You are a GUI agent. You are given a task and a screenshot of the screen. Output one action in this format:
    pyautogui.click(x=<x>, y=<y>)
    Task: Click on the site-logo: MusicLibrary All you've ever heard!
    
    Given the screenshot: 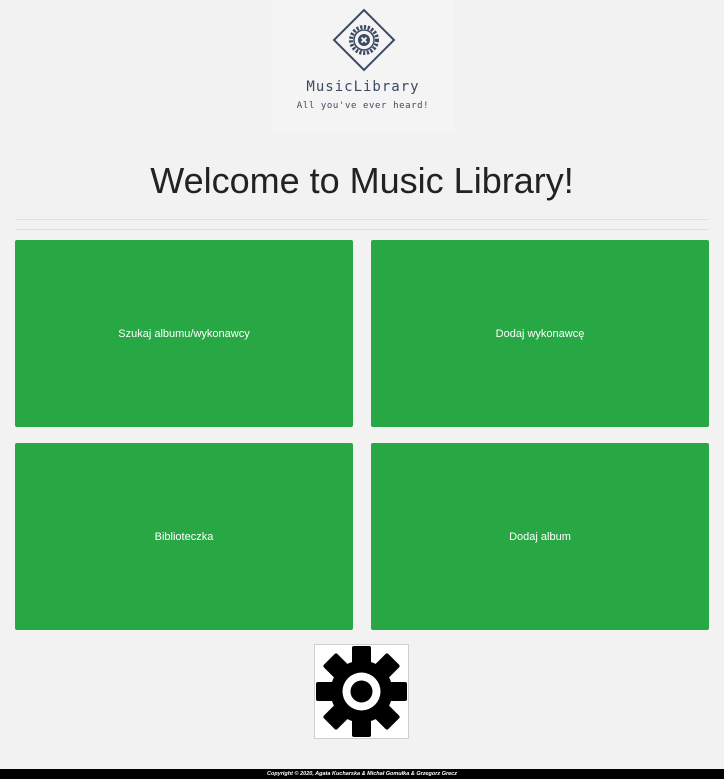 What is the action you would take?
    pyautogui.click(x=363, y=66)
    